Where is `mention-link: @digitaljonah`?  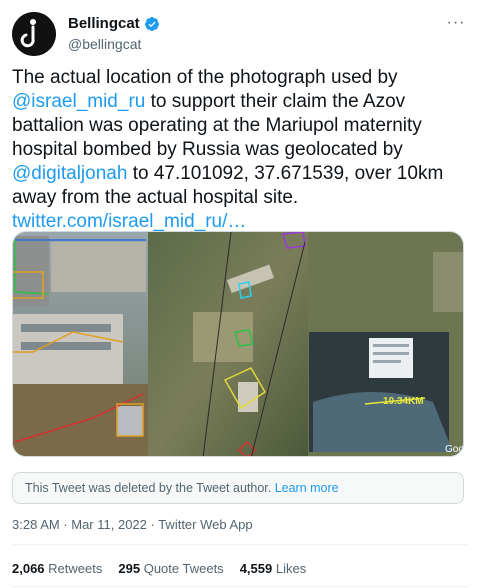
mention-link: @digitaljonah is located at coordinates (69, 173).